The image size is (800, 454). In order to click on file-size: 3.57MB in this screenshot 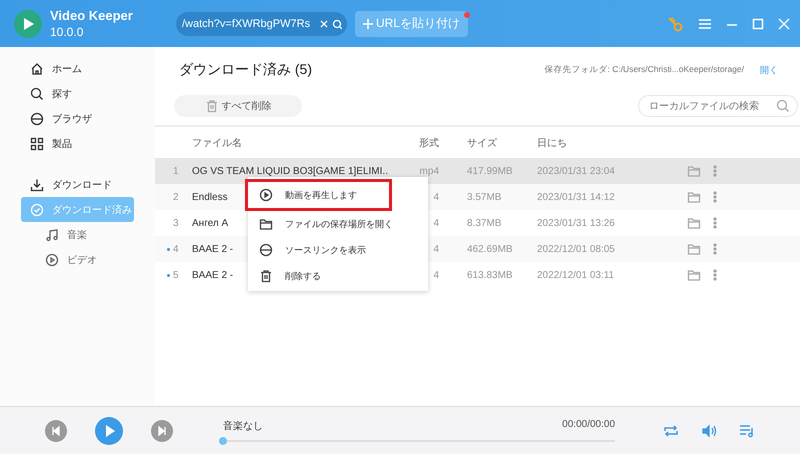, I will do `click(484, 197)`.